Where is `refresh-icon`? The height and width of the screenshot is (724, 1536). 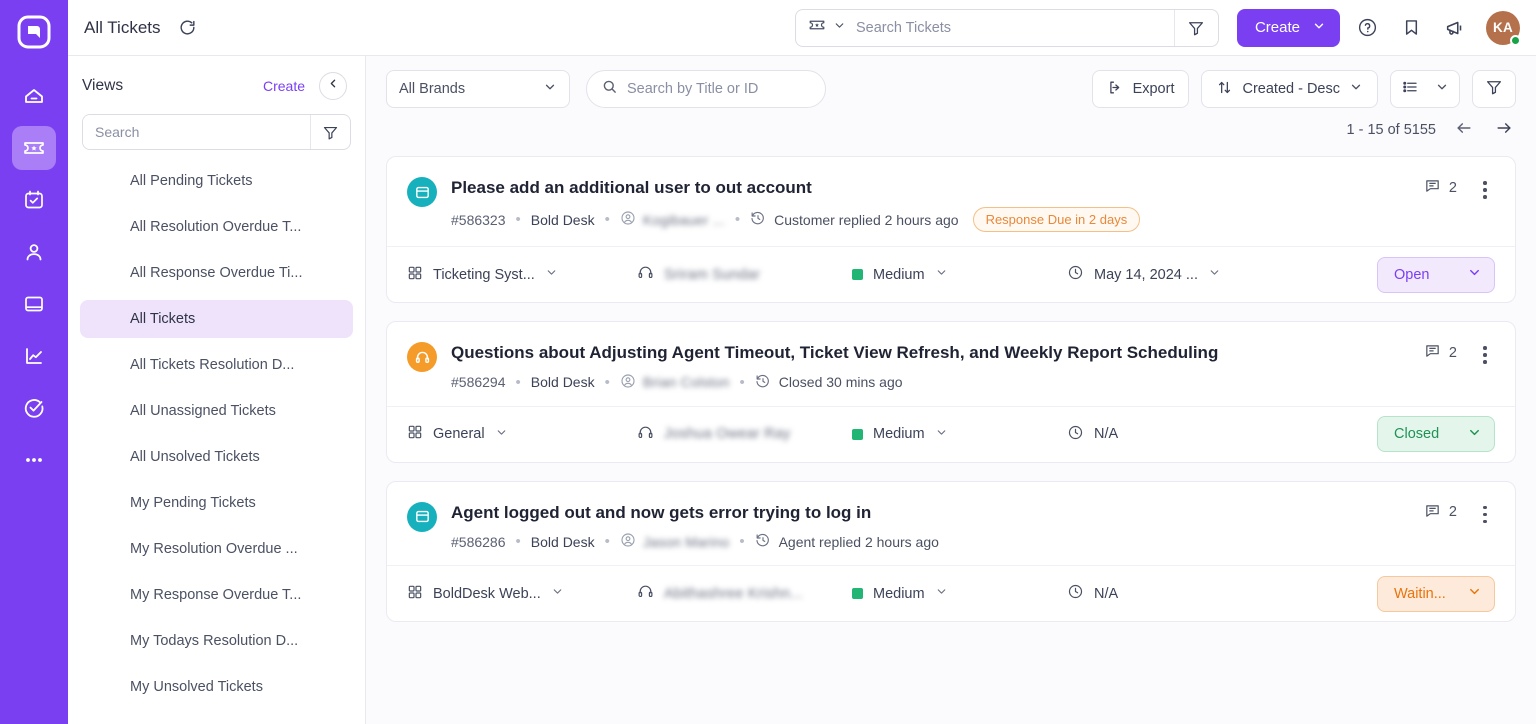
refresh-icon is located at coordinates (188, 28).